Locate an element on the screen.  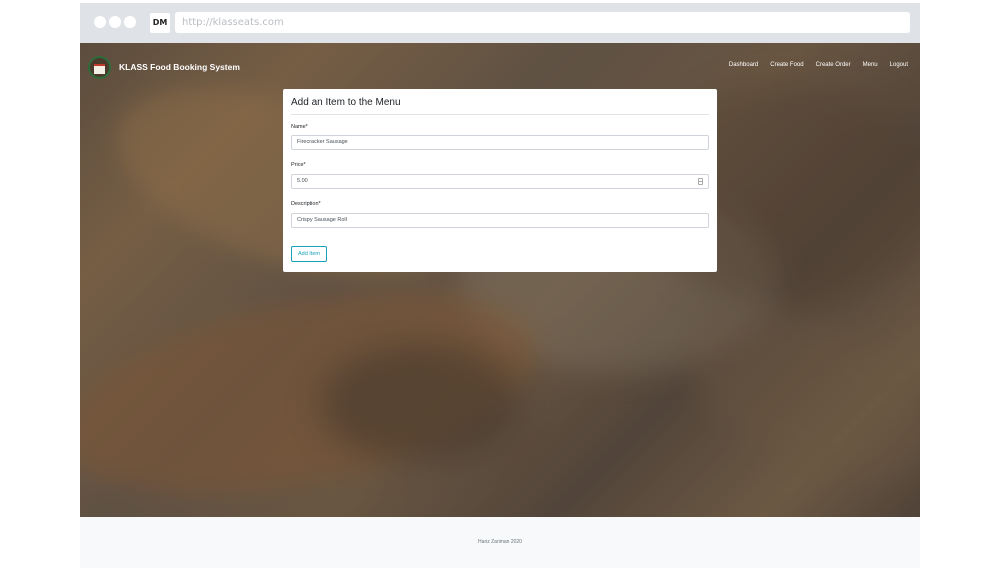
price-value: 5.00 is located at coordinates (302, 181).